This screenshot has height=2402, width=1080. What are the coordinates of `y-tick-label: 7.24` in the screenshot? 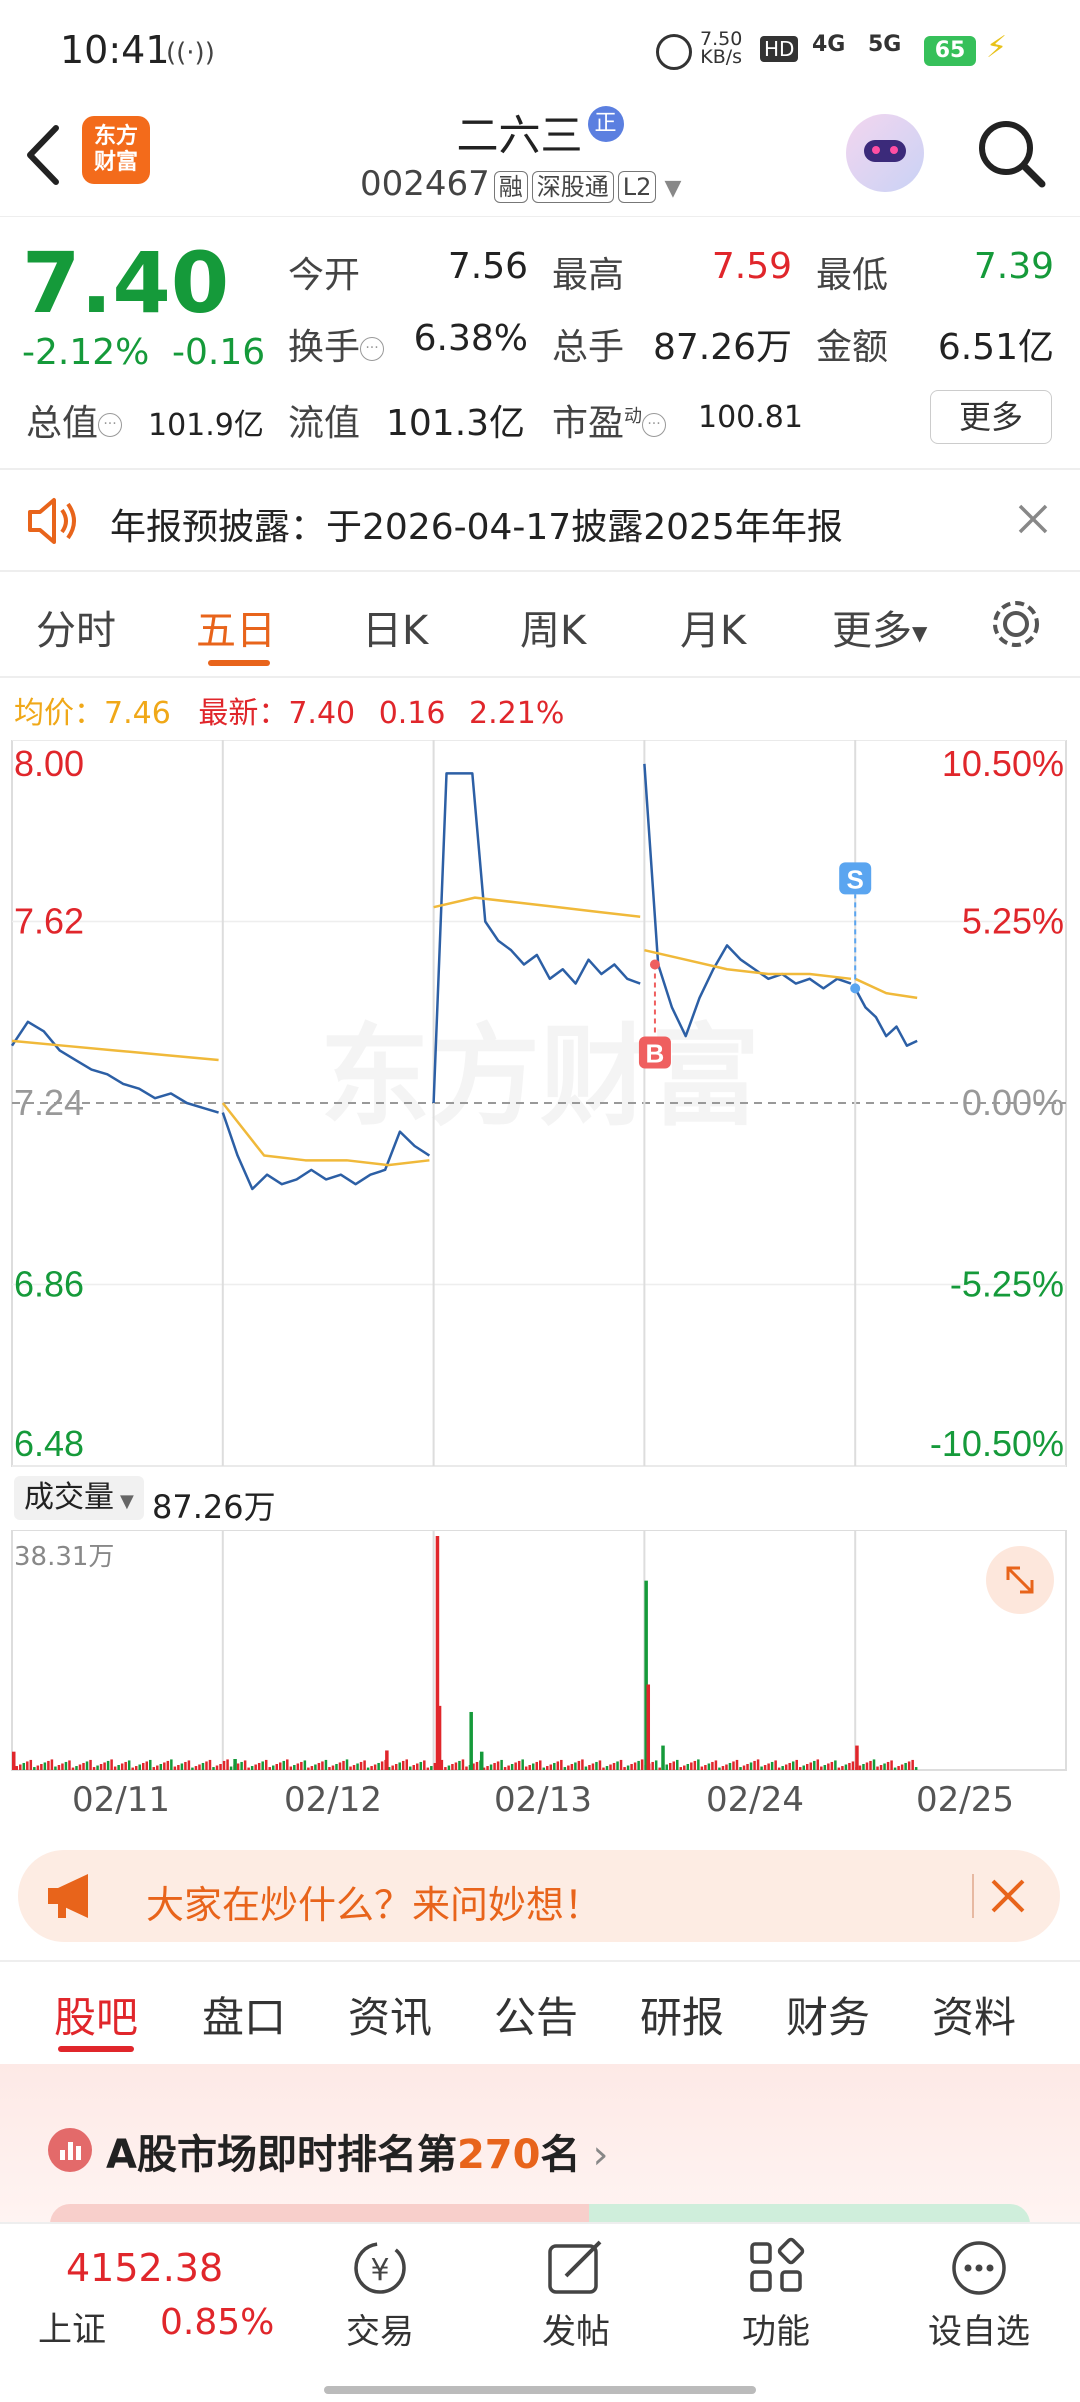 It's located at (49, 1102).